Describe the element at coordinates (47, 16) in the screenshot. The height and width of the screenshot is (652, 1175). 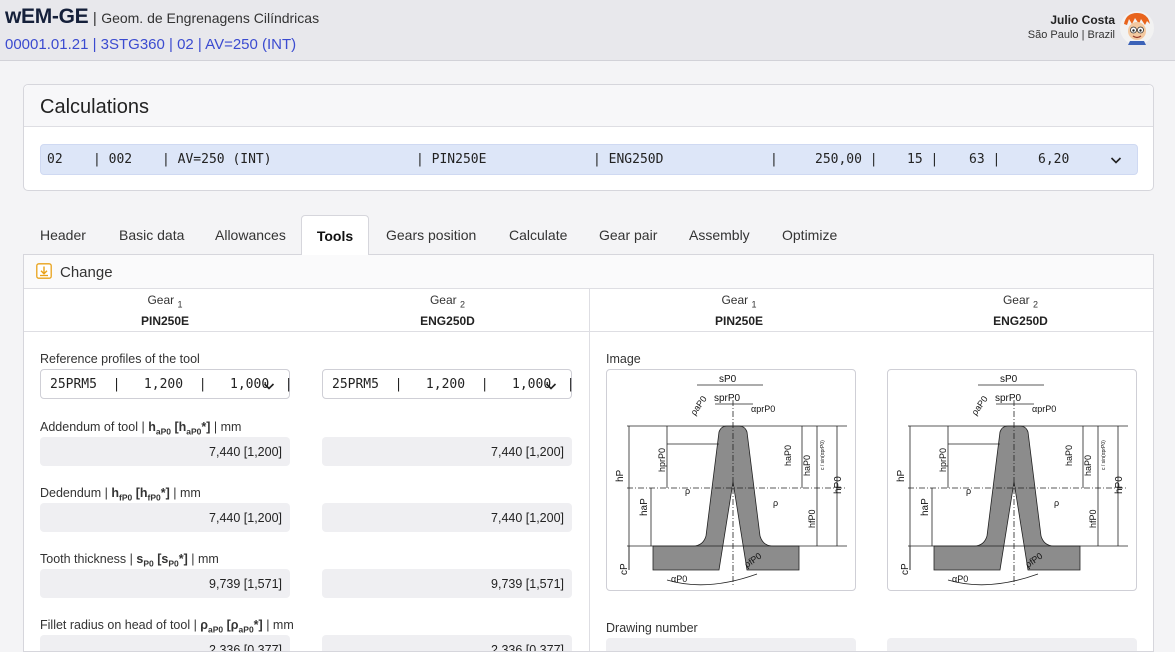
I see `app-name: wEM-GE` at that location.